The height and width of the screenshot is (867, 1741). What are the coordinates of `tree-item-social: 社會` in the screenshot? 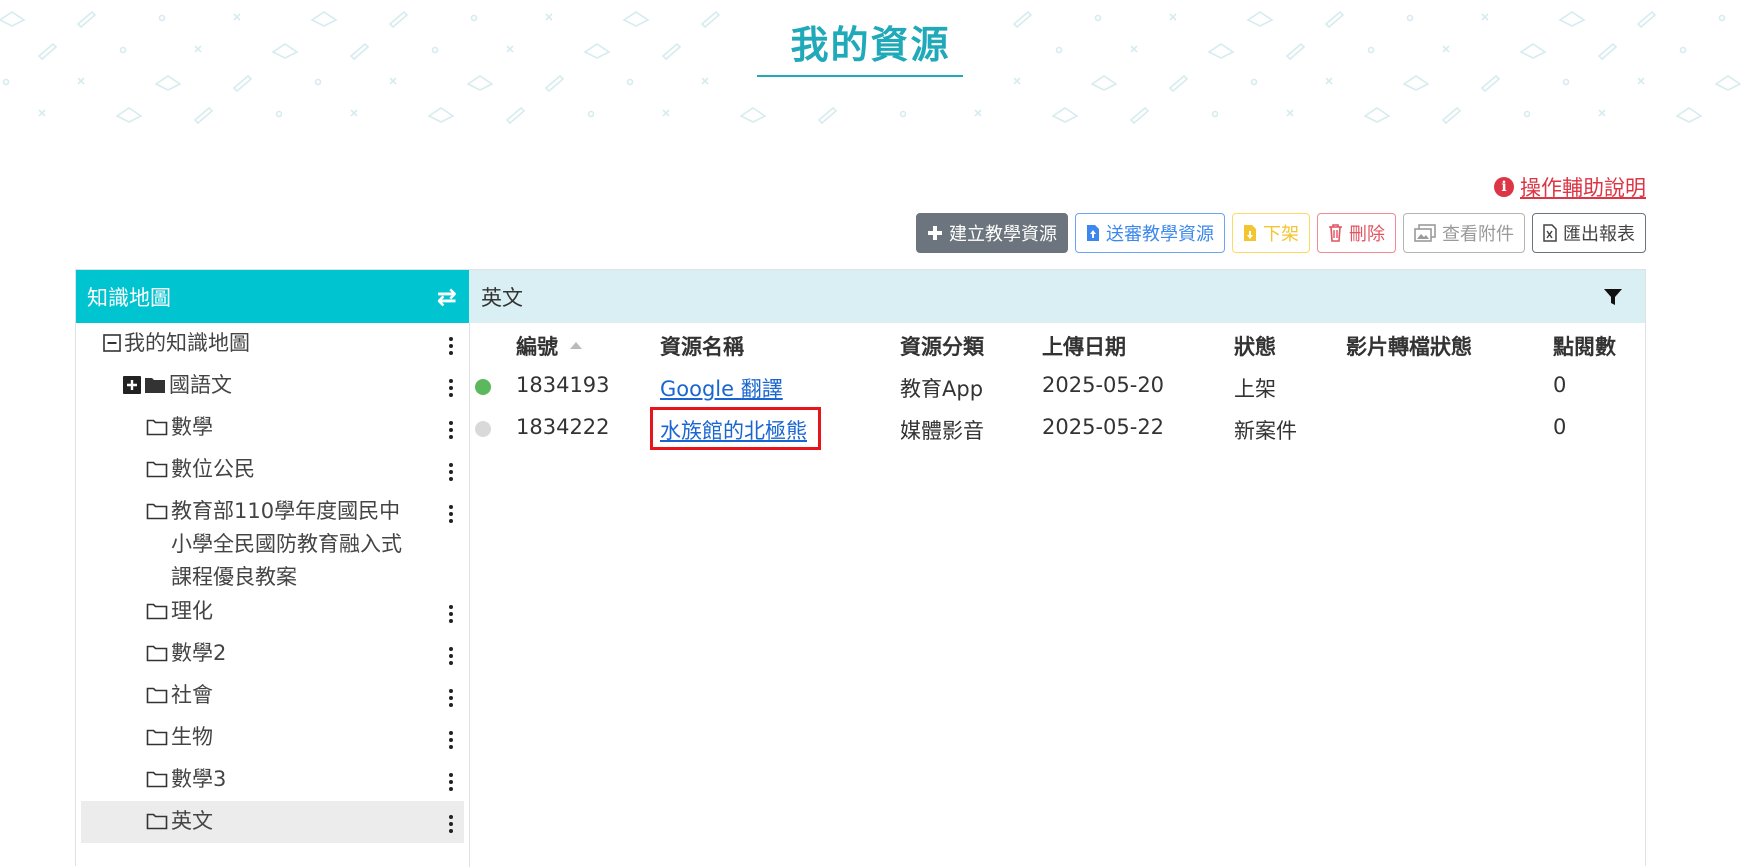 It's located at (272, 696).